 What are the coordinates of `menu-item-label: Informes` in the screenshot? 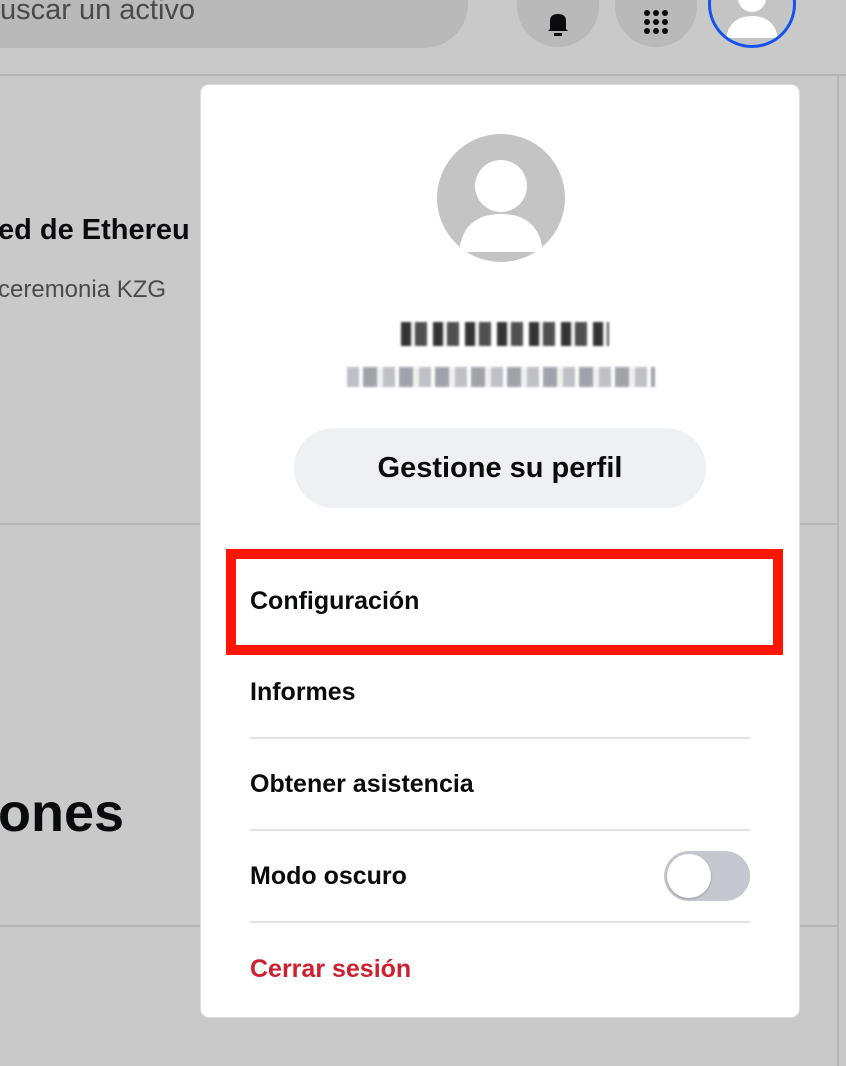 It's located at (303, 691).